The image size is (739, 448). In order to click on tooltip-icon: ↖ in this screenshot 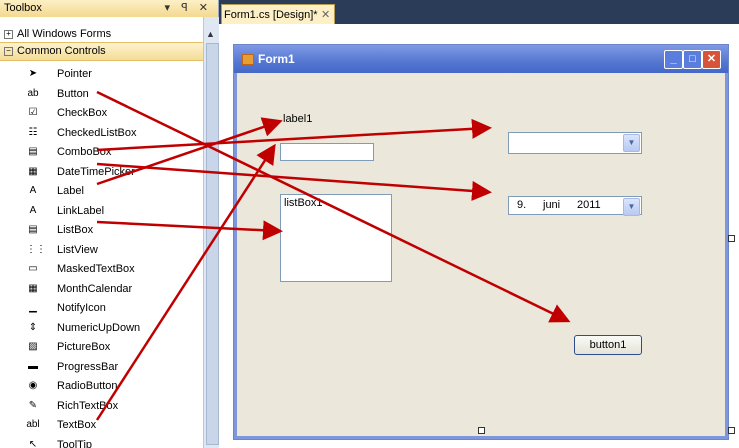, I will do `click(33, 443)`.